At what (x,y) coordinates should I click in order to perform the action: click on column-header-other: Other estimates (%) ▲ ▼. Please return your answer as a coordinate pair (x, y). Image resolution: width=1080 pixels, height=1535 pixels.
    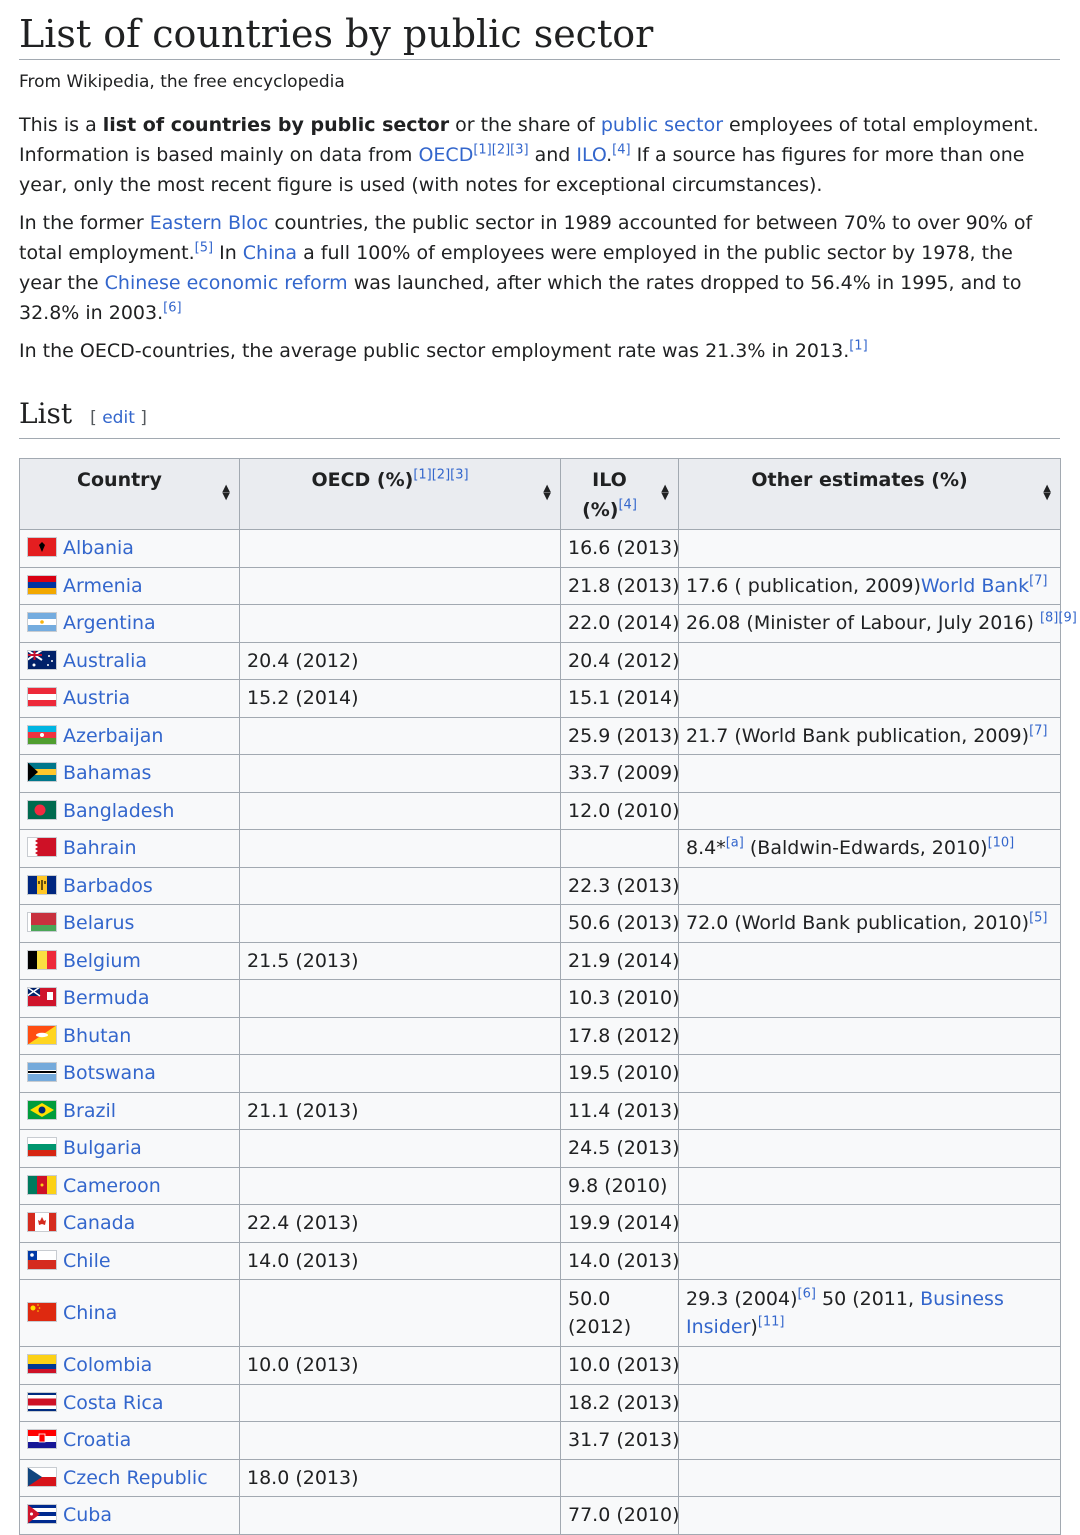
    Looking at the image, I should click on (869, 494).